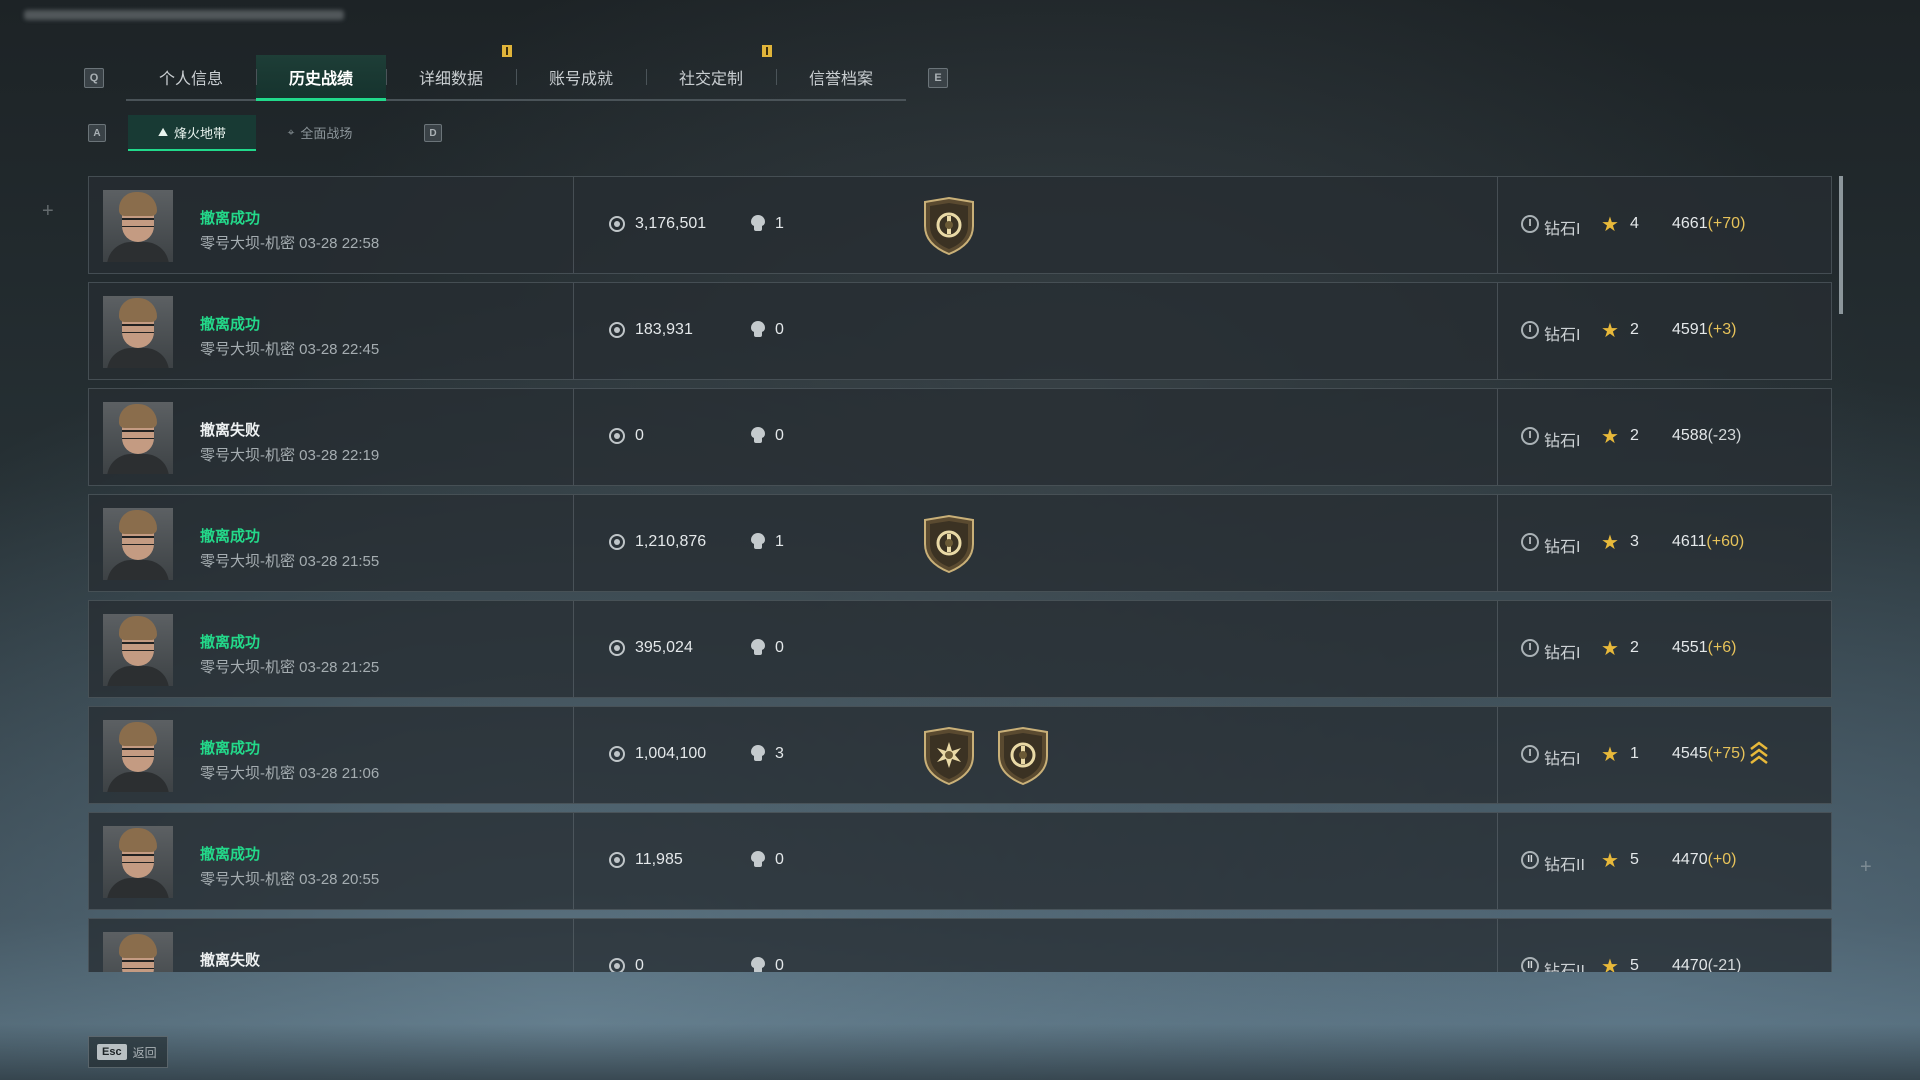  I want to click on tab-item: 社交定制, so click(711, 72).